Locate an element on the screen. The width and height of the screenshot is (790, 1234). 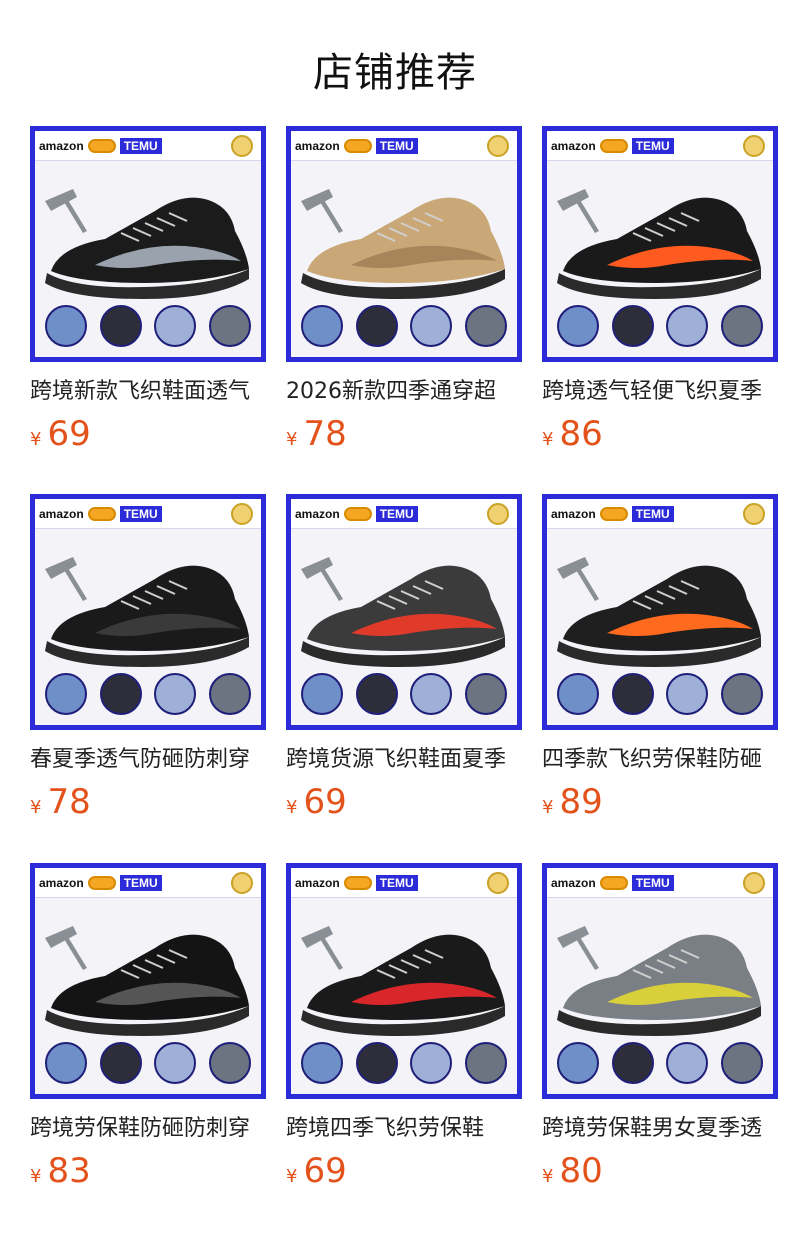
product-card: amazon TEMU 2026新款四季通穿超 ¥78 is located at coordinates (404, 290).